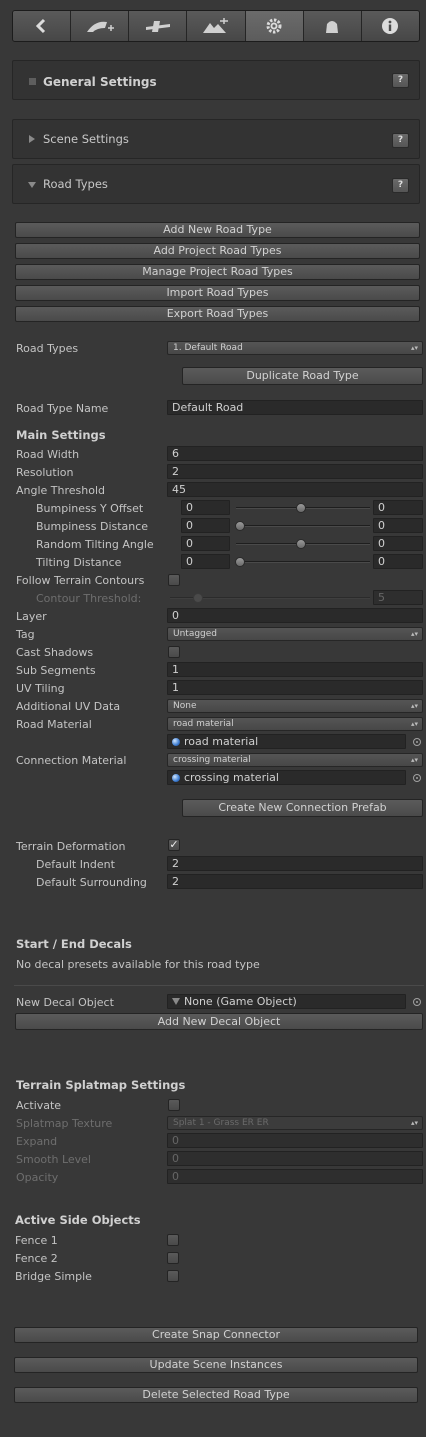 The width and height of the screenshot is (426, 1437). I want to click on bumpiness-y-offset-max-input: 0, so click(398, 507).